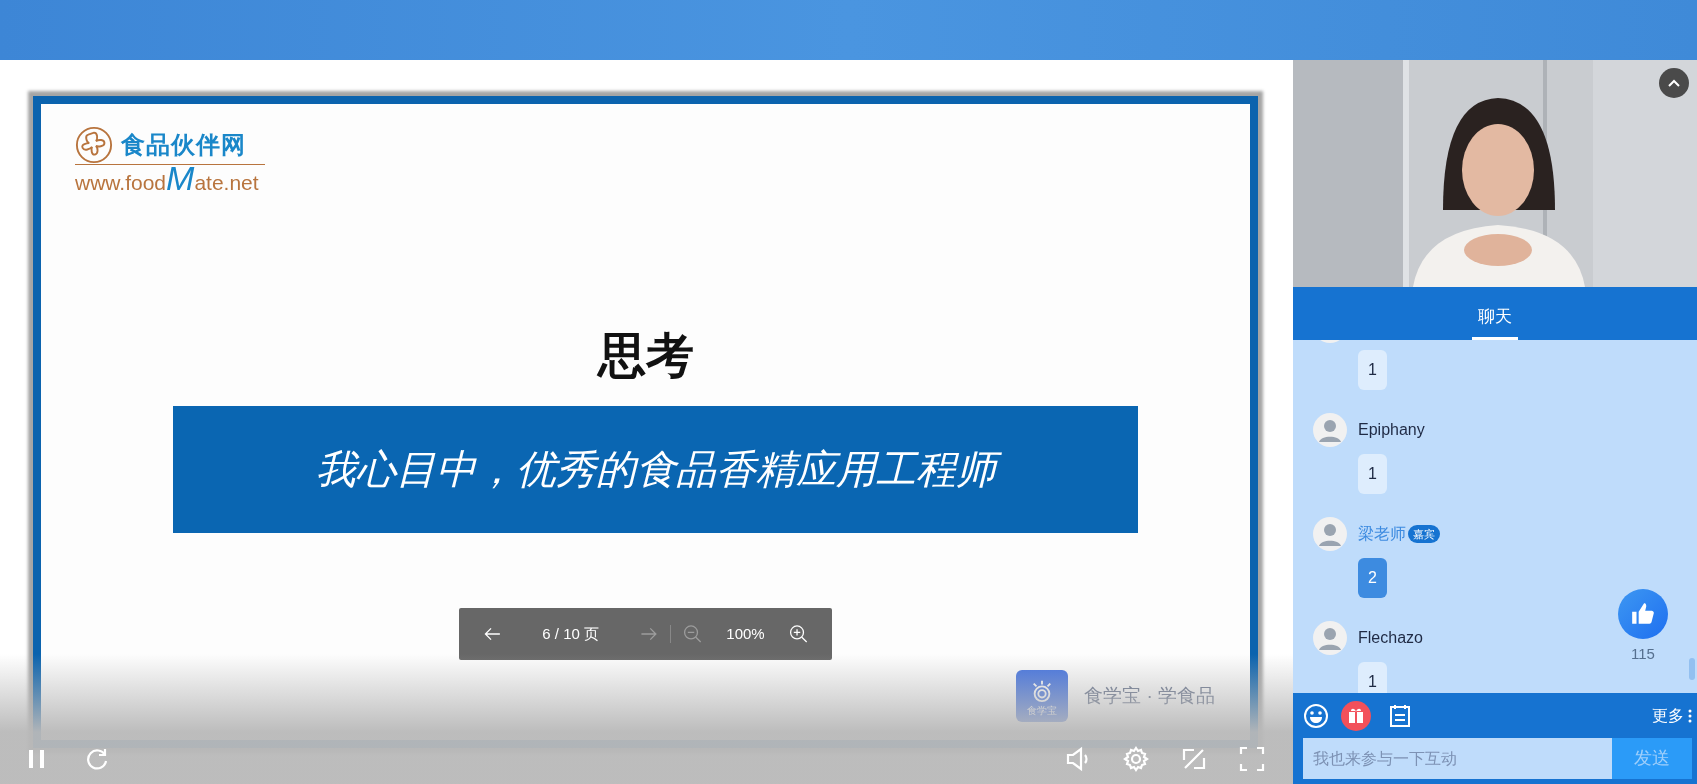 The height and width of the screenshot is (784, 1697). I want to click on slide-title: 思考, so click(645, 356).